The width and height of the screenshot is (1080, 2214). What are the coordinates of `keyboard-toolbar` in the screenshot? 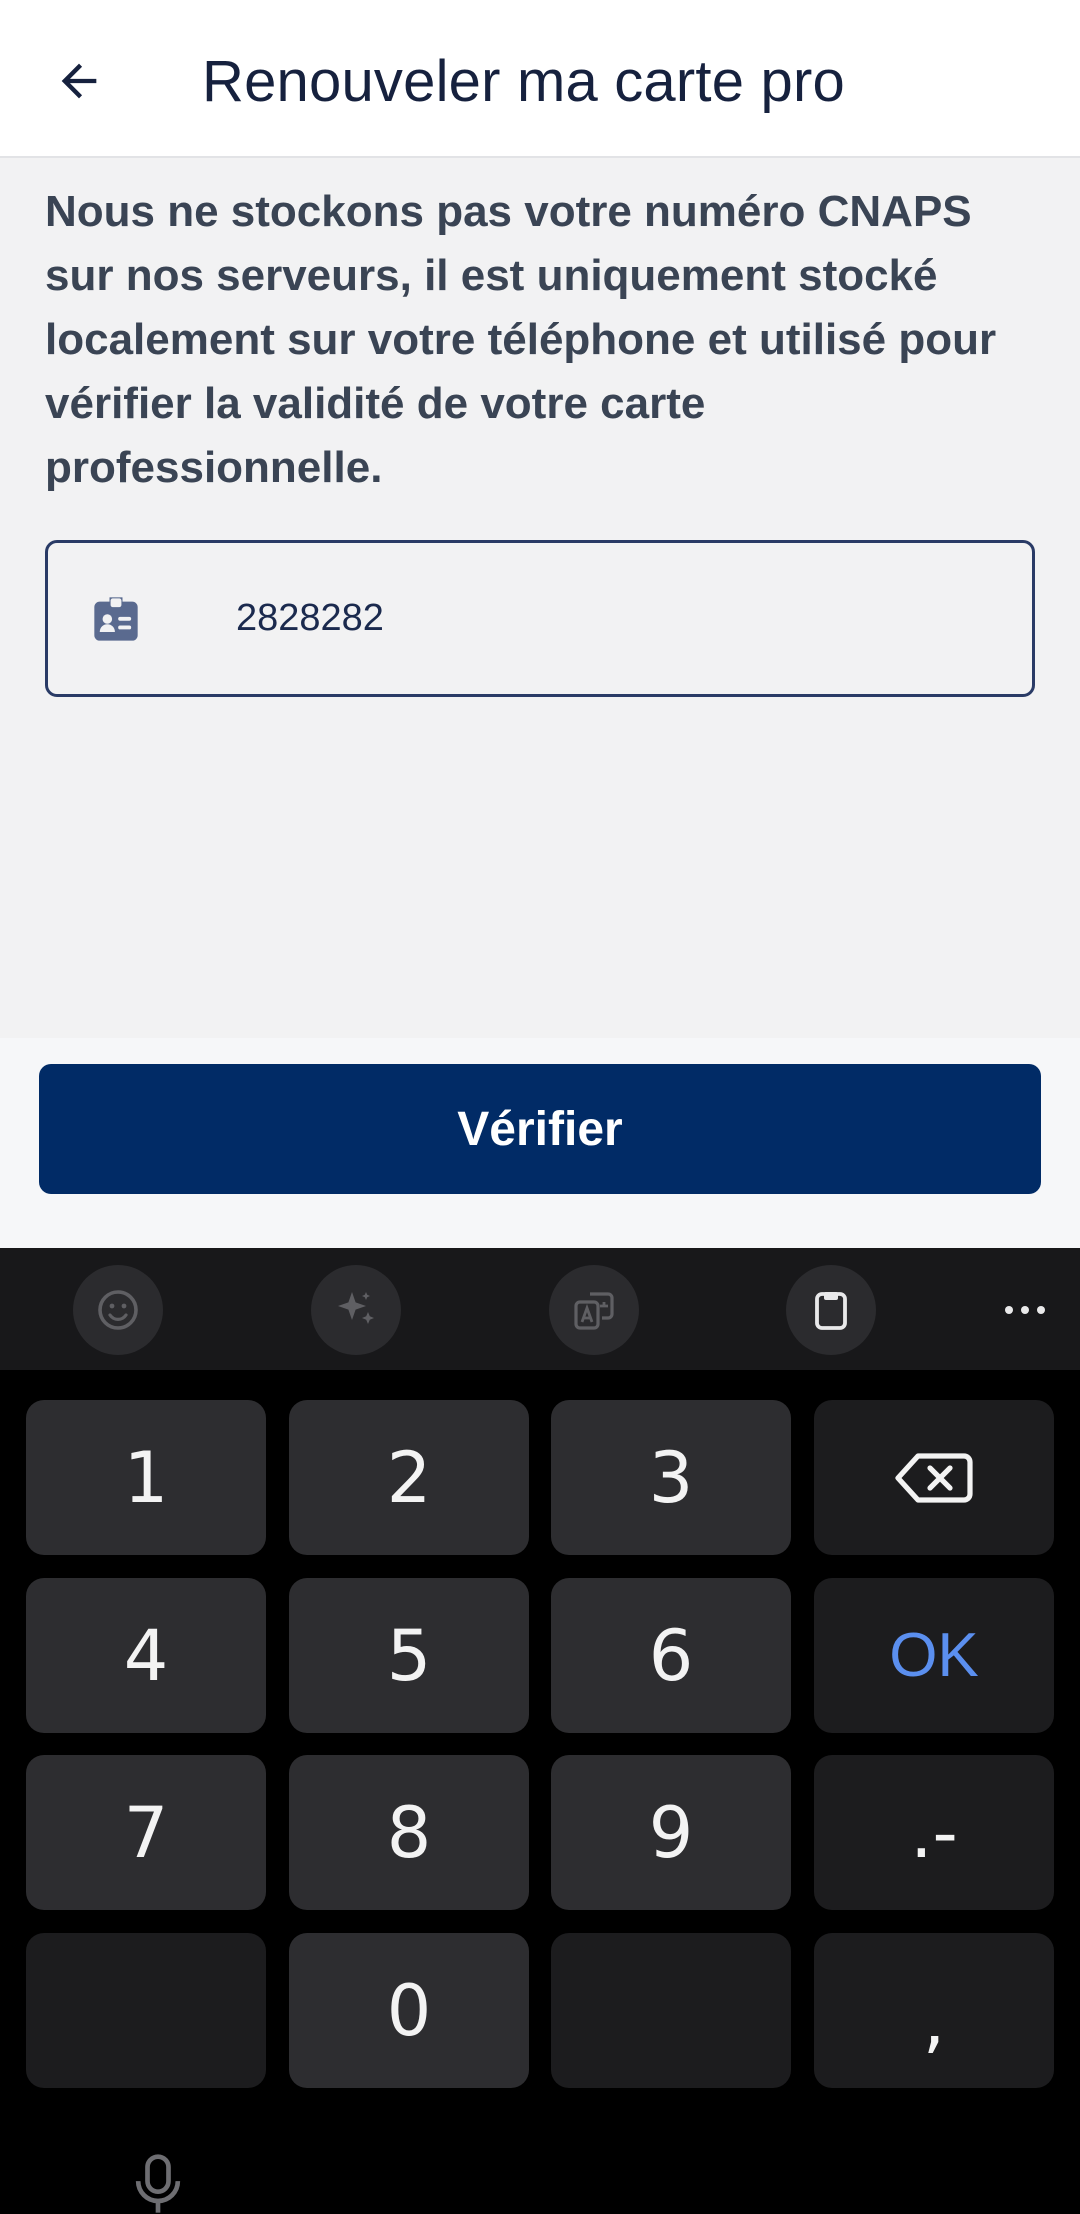 It's located at (540, 1309).